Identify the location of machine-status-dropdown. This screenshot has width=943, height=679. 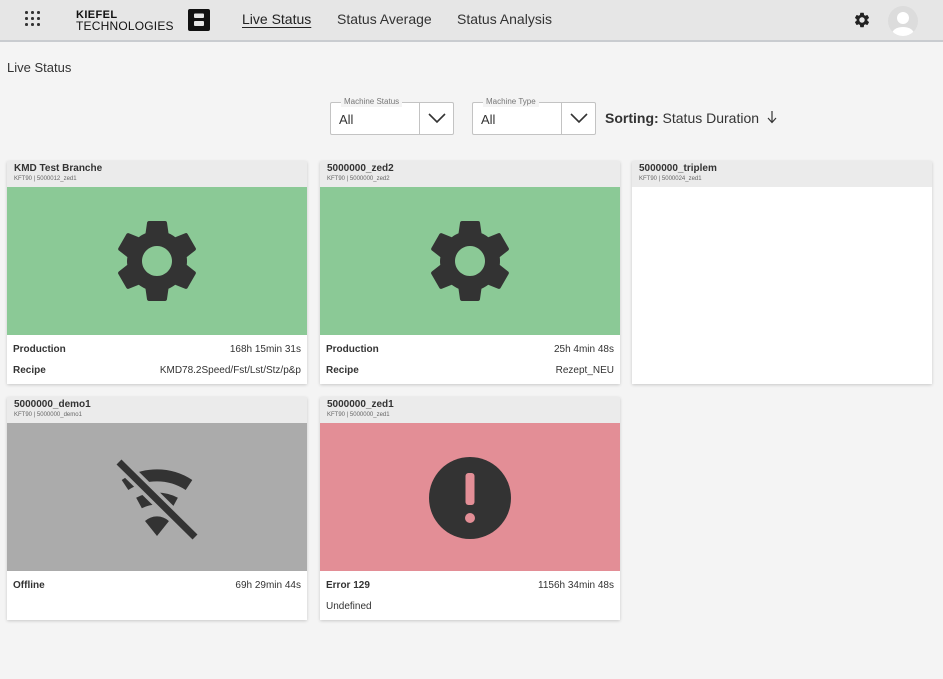
(436, 118).